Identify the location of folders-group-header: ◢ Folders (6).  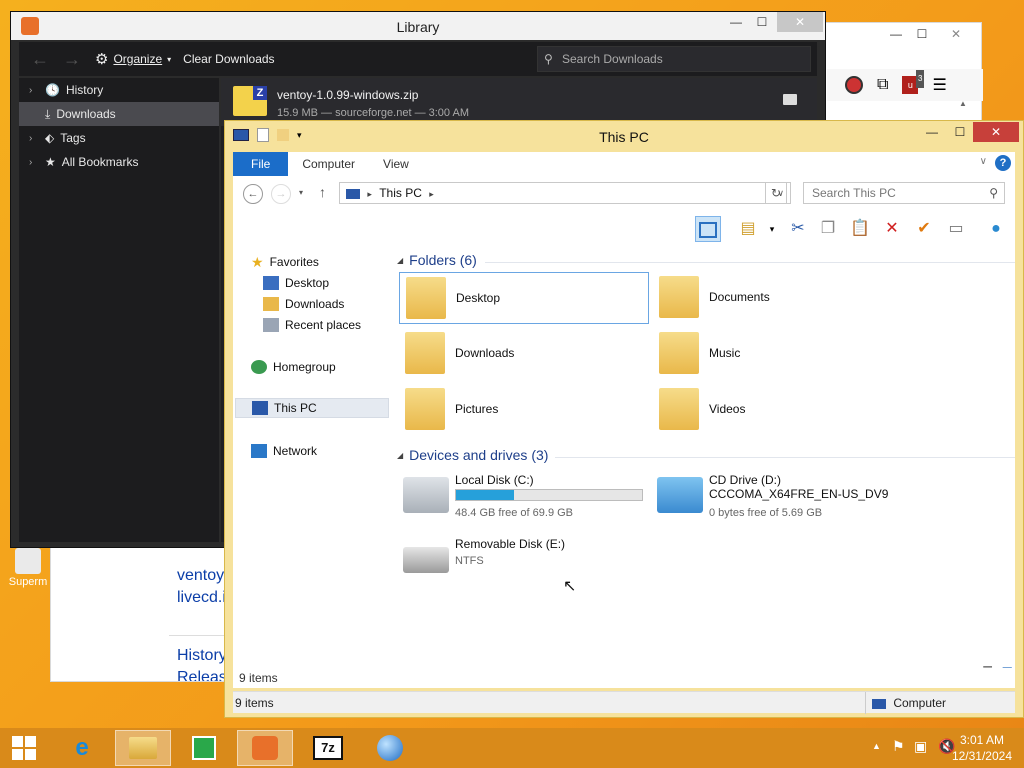
(437, 260).